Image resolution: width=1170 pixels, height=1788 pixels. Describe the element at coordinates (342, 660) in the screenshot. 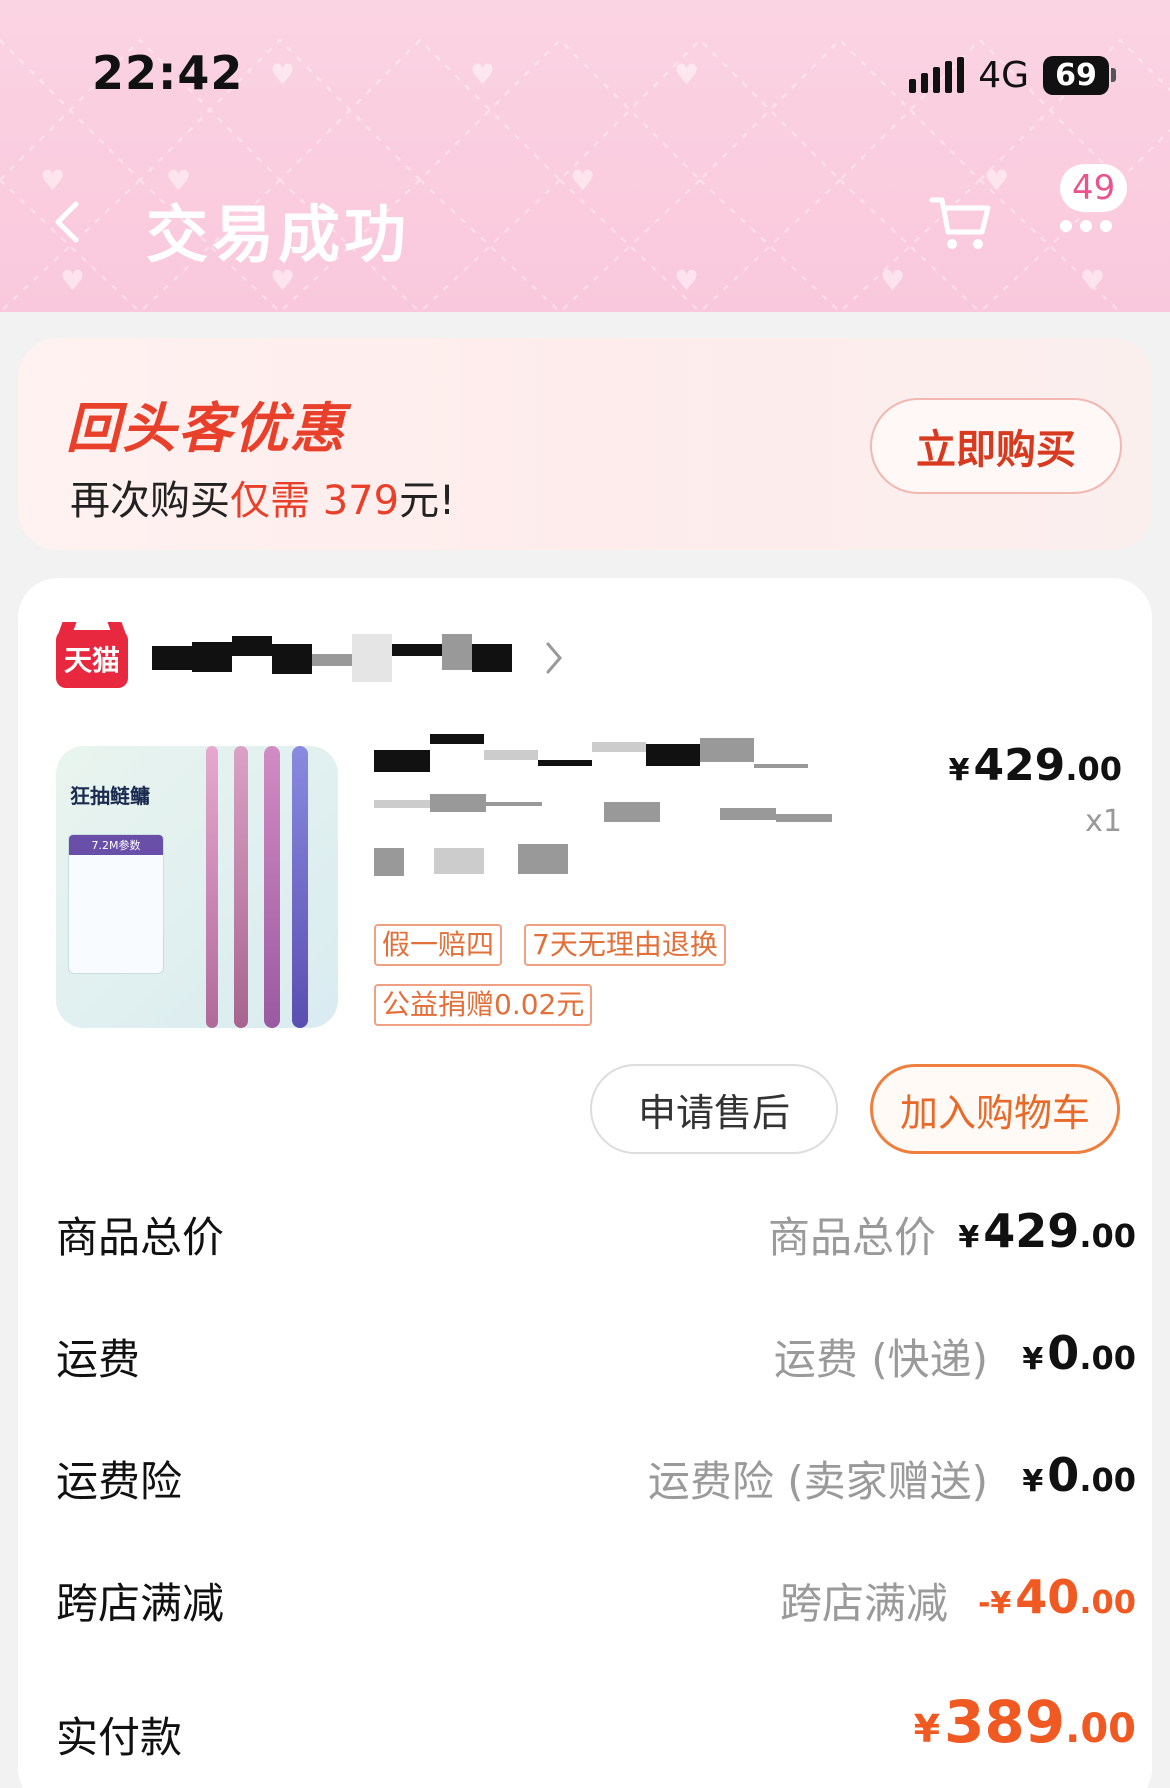

I see `store-name-redacted` at that location.